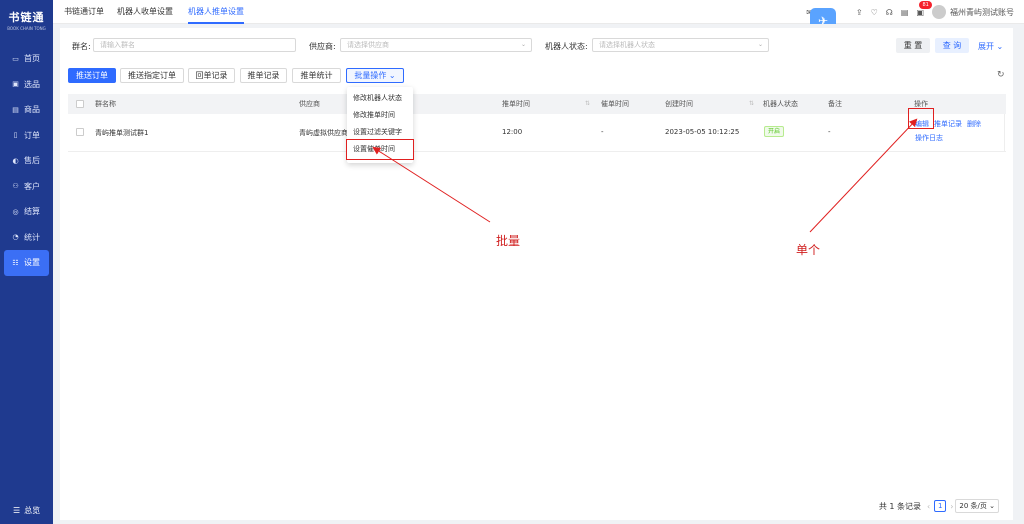 Image resolution: width=1024 pixels, height=524 pixels. What do you see at coordinates (863, 175) in the screenshot?
I see `single-arrow` at bounding box center [863, 175].